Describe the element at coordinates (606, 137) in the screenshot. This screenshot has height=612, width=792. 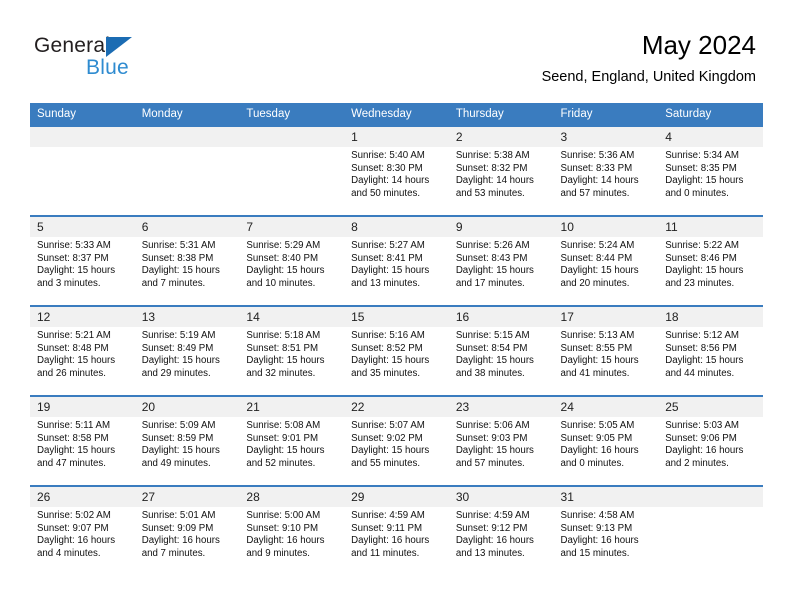
I see `day-number: 3` at that location.